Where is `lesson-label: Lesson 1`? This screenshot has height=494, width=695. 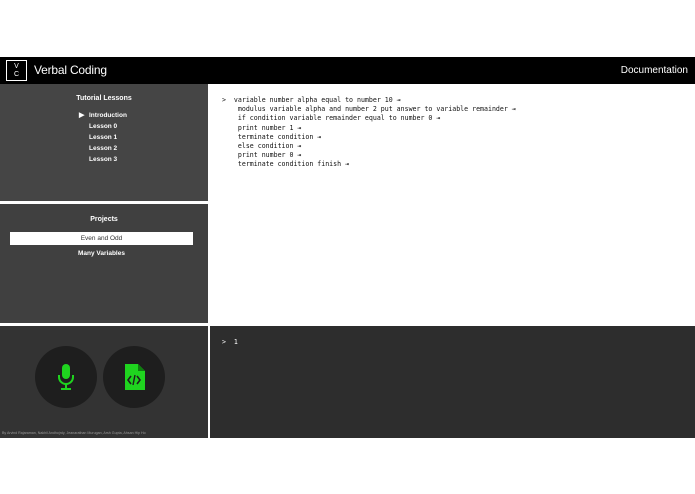 lesson-label: Lesson 1 is located at coordinates (103, 137).